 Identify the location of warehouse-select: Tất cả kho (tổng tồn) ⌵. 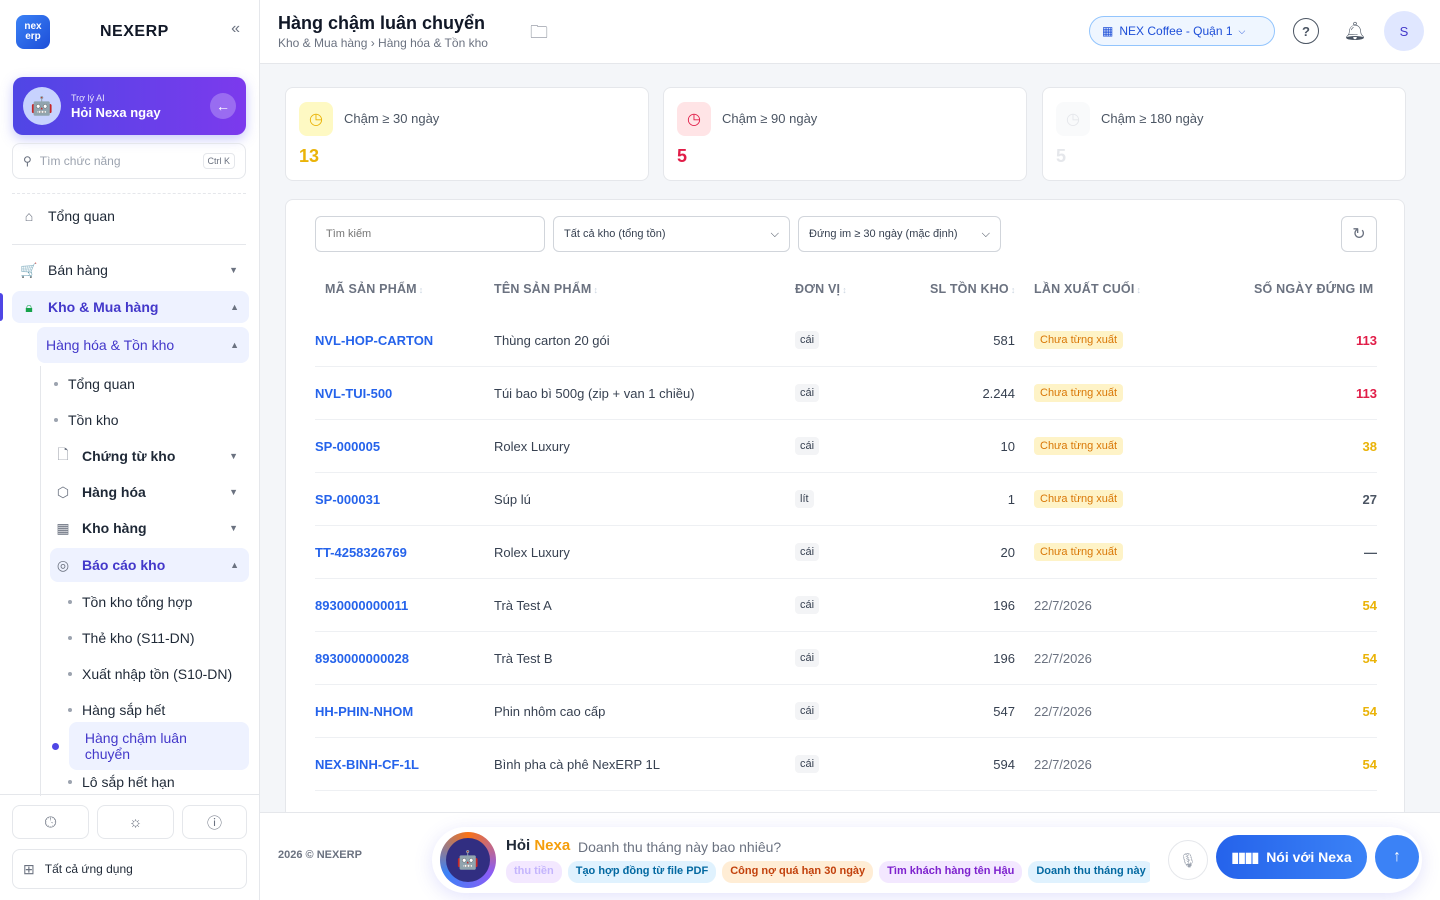
(671, 234).